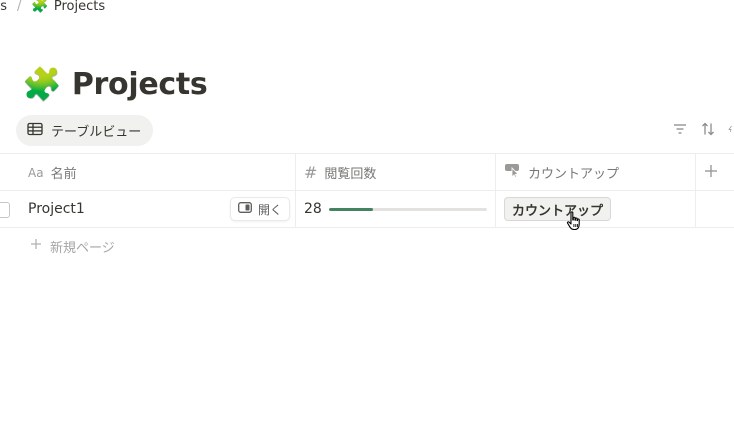 The width and height of the screenshot is (734, 434). I want to click on column-header-button: カウントアップ, so click(561, 172).